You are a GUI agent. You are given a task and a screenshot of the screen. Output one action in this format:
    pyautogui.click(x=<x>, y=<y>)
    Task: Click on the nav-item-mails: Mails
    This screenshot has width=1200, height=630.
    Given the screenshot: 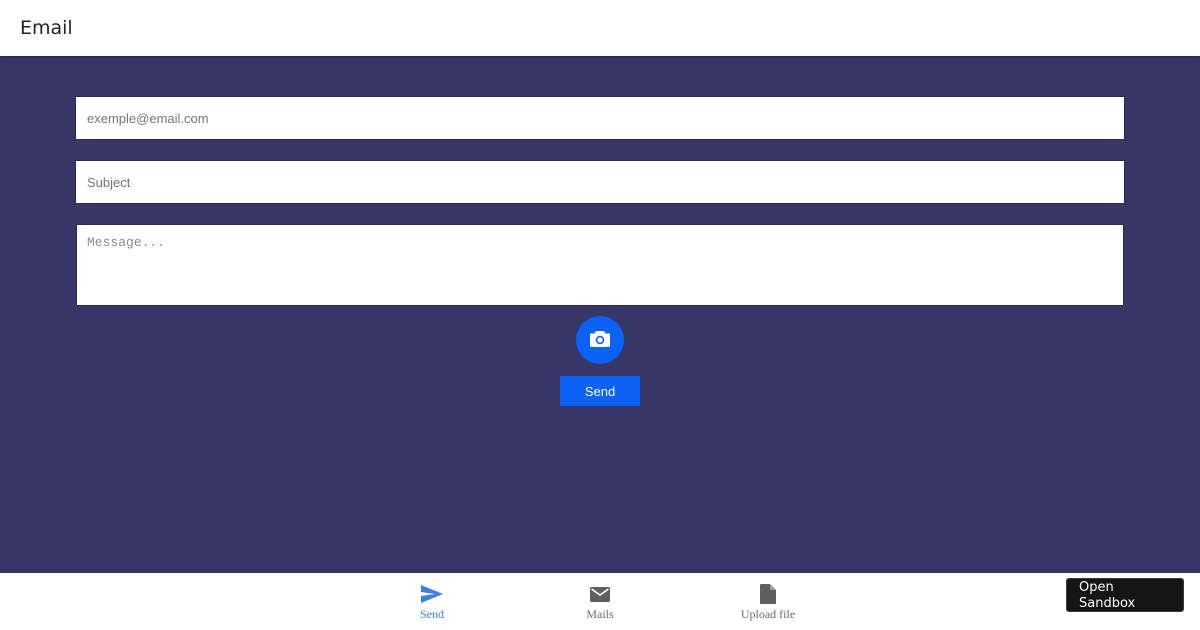 What is the action you would take?
    pyautogui.click(x=600, y=601)
    